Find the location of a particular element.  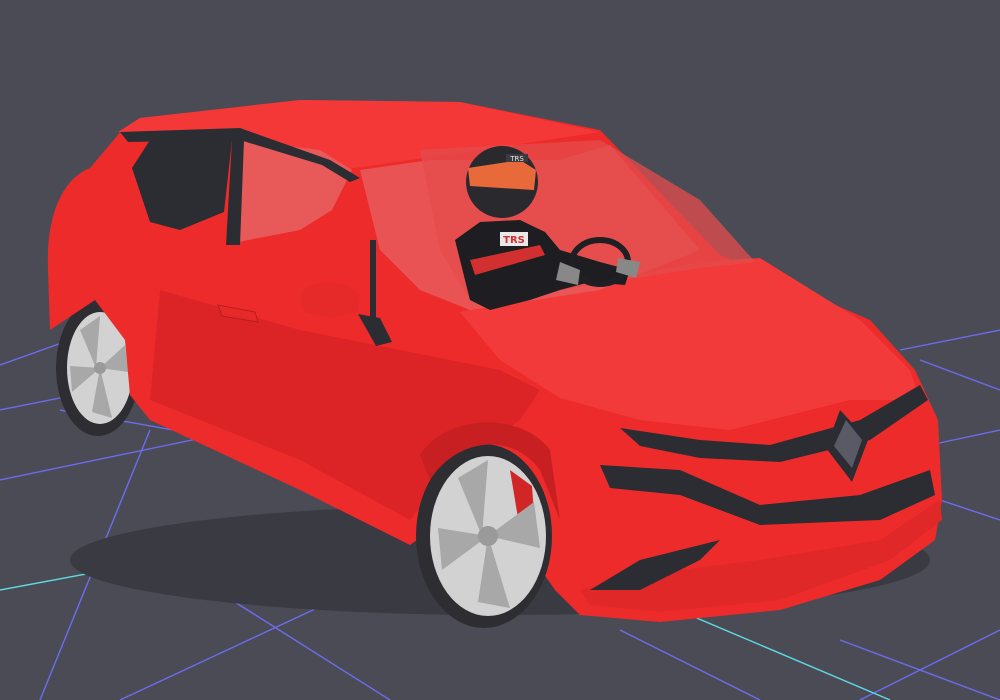

driver-suit-text: TRS is located at coordinates (514, 240).